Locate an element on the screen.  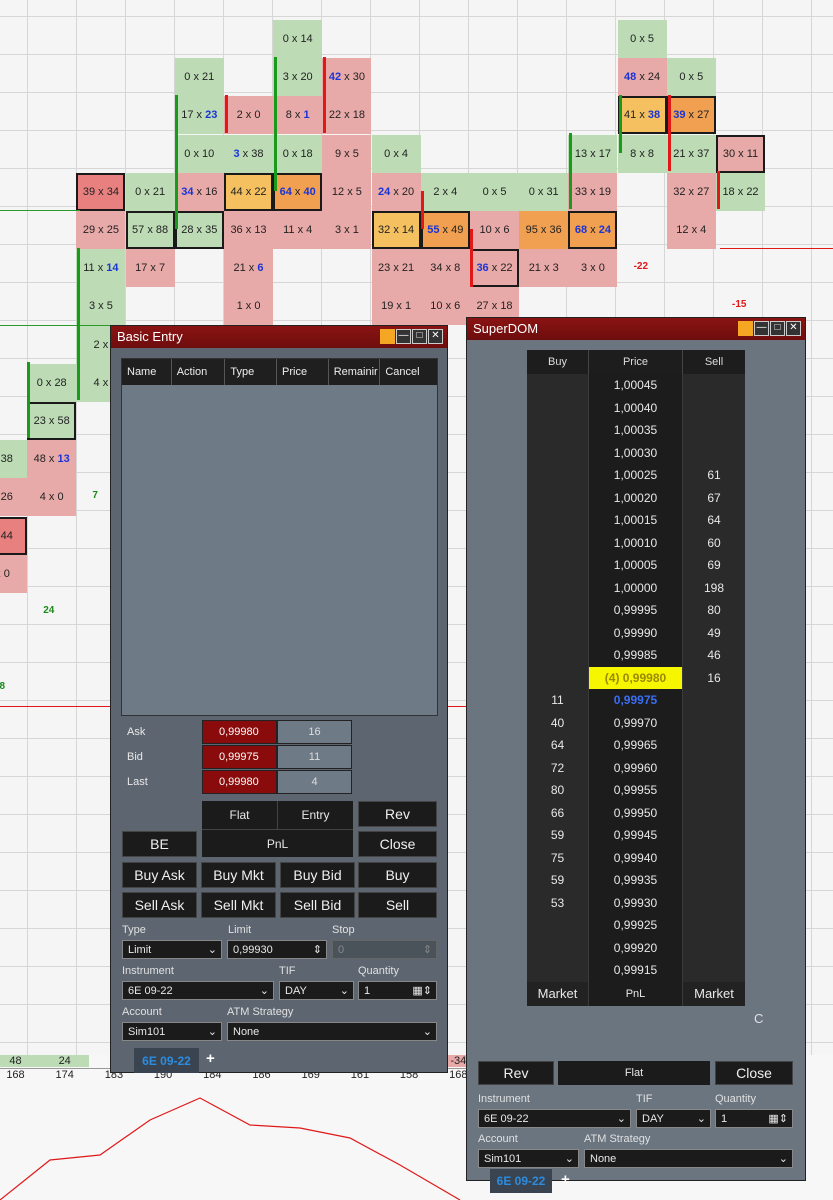
sell-ask-button: Sell Ask is located at coordinates (159, 905).